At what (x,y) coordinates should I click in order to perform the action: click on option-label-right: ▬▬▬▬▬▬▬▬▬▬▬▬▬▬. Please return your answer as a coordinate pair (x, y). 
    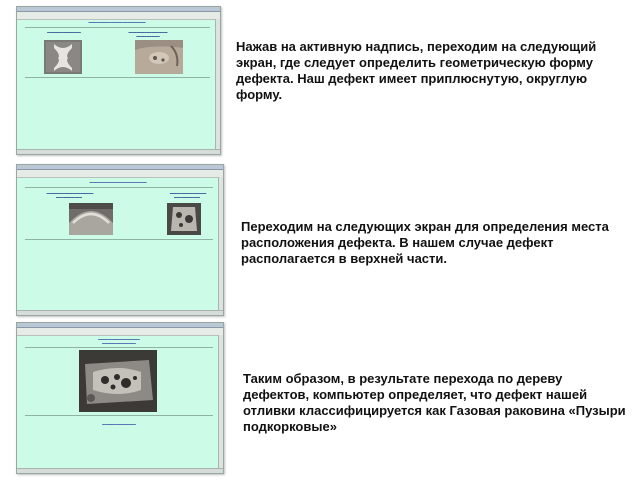
    Looking at the image, I should click on (188, 193).